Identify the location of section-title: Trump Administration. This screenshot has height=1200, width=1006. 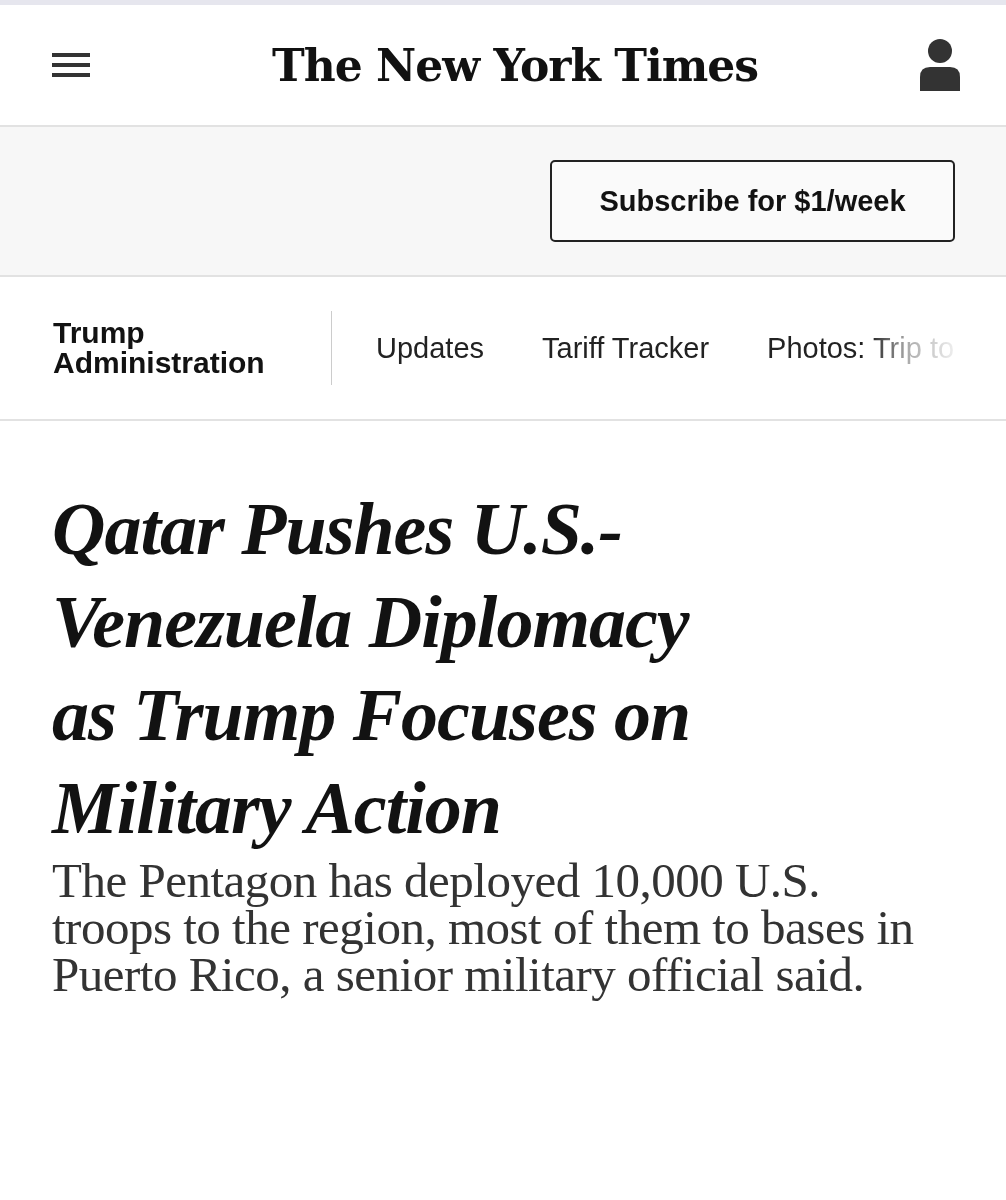
(192, 348).